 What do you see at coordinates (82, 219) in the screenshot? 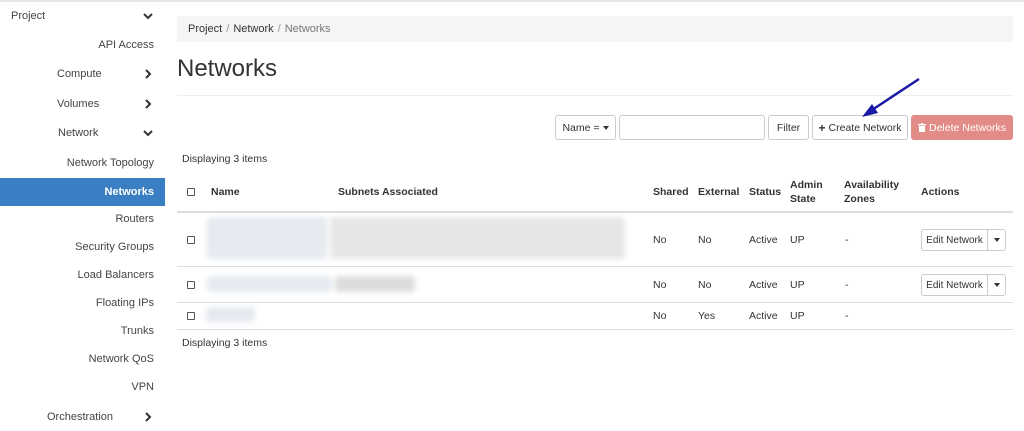
I see `sidebar-item-routers: Routers` at bounding box center [82, 219].